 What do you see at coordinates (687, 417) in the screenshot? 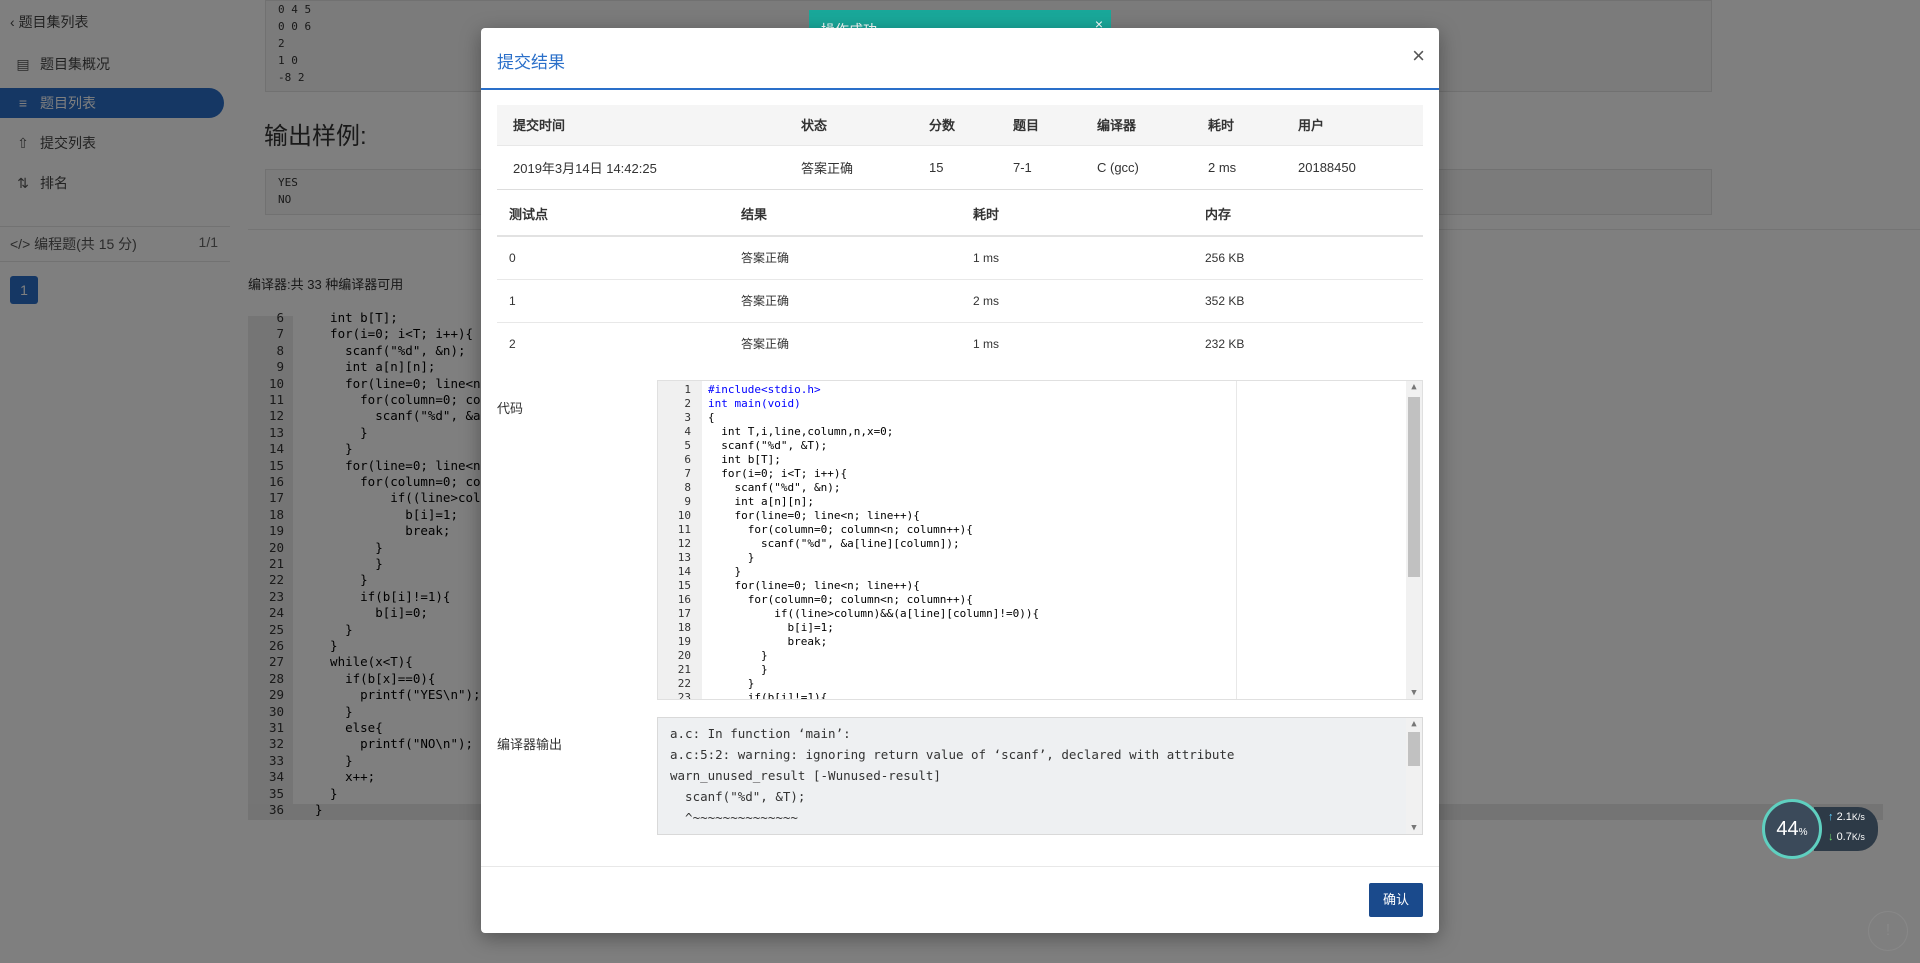
I see `line-number: 3` at bounding box center [687, 417].